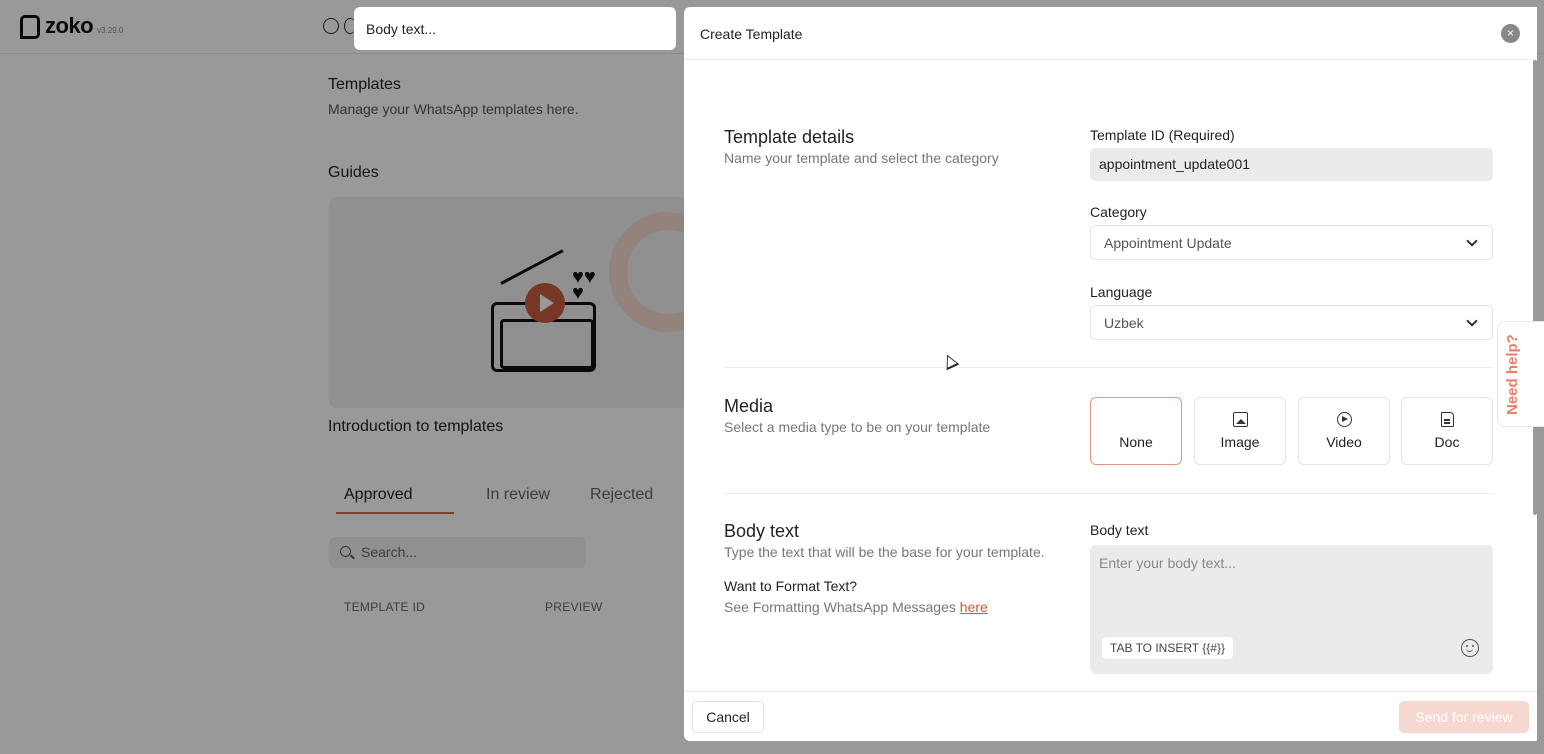 The image size is (1544, 754). What do you see at coordinates (1110, 716) in the screenshot?
I see `drawer-footer: Cancel Send for review` at bounding box center [1110, 716].